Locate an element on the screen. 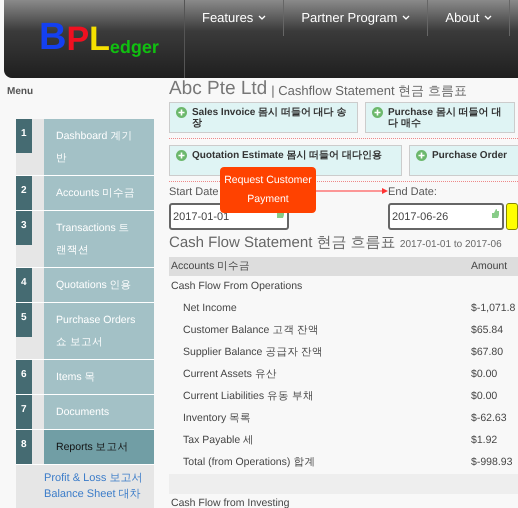  menu-number: 7 is located at coordinates (24, 412).